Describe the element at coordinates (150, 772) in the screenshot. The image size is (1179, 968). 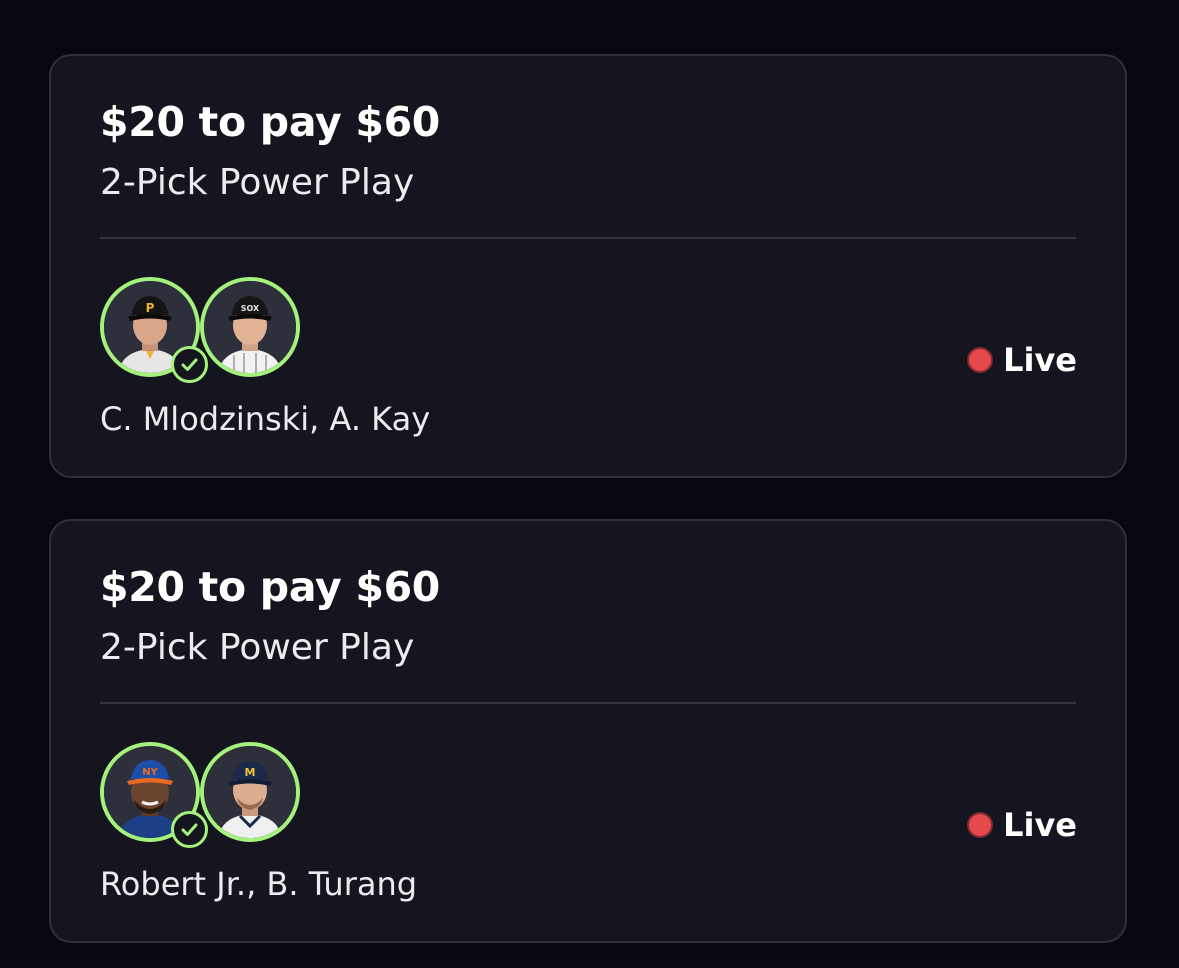
I see `svg-text: NY` at that location.